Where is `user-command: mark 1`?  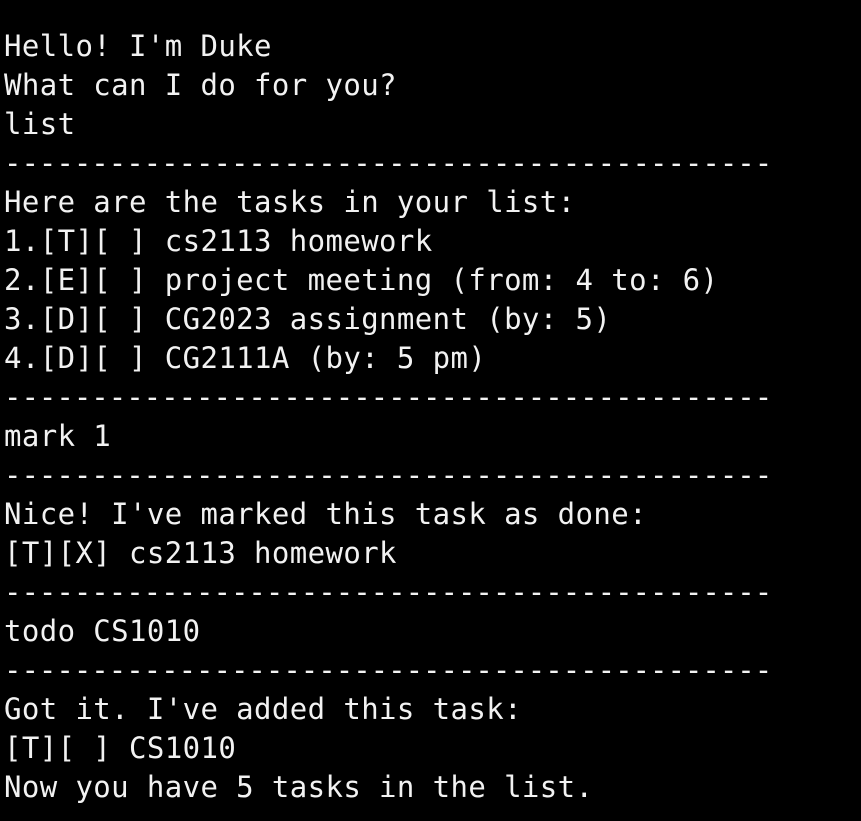
user-command: mark 1 is located at coordinates (58, 436).